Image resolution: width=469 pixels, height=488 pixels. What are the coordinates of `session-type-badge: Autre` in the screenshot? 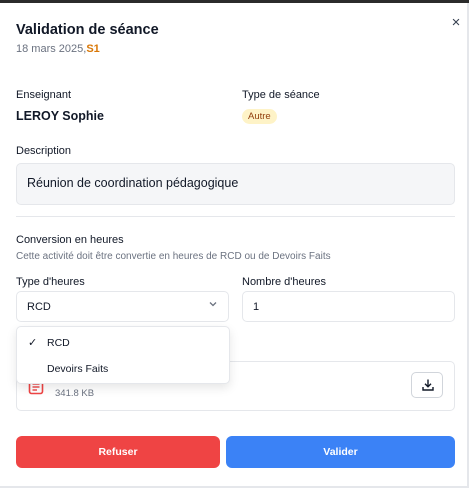 It's located at (259, 116).